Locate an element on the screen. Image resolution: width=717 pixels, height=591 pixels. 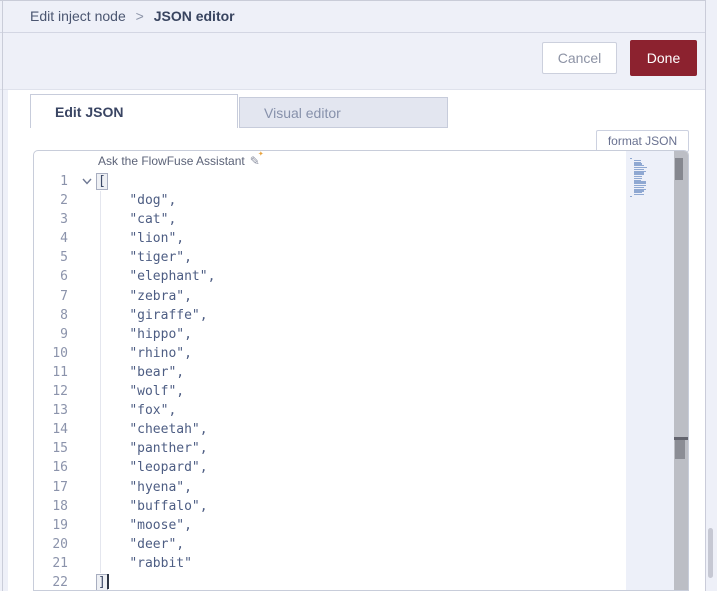
line-number: 19 is located at coordinates (60, 525).